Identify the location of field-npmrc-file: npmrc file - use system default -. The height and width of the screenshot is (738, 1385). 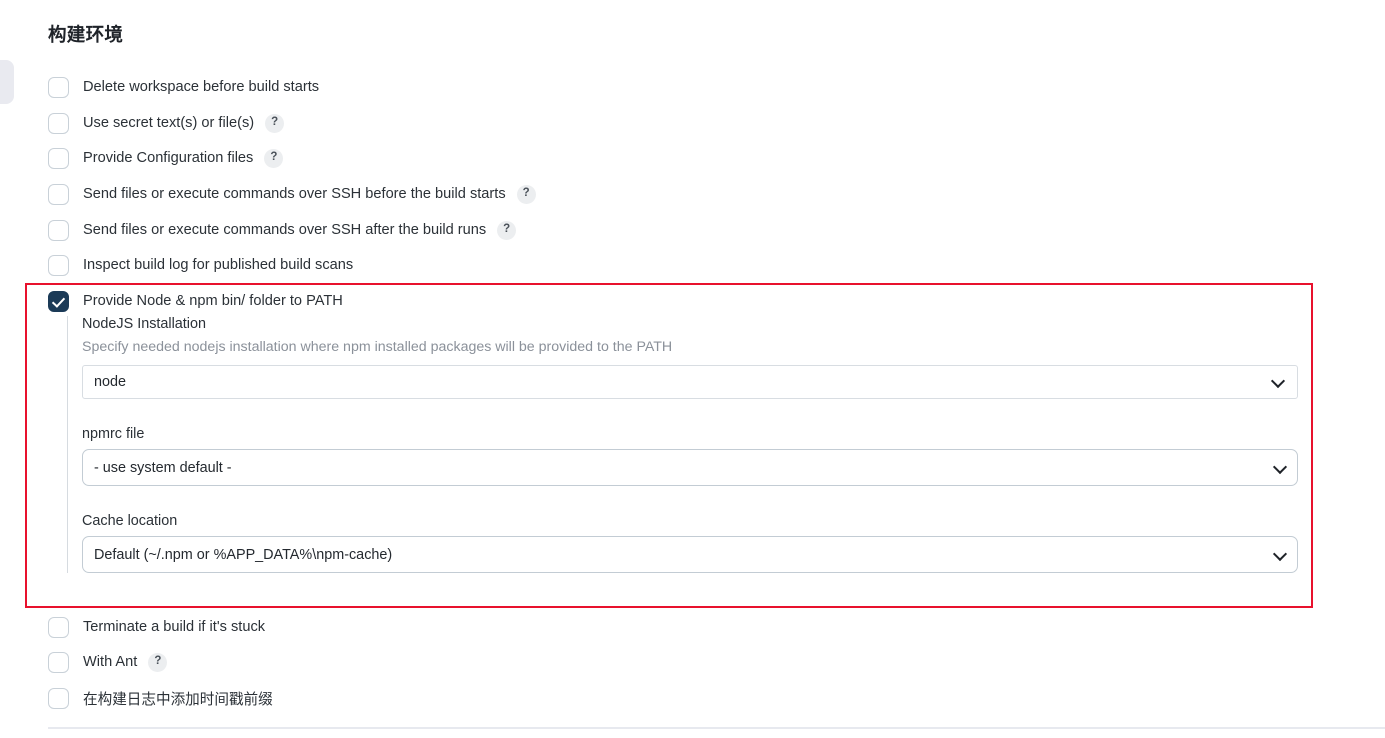
(690, 456).